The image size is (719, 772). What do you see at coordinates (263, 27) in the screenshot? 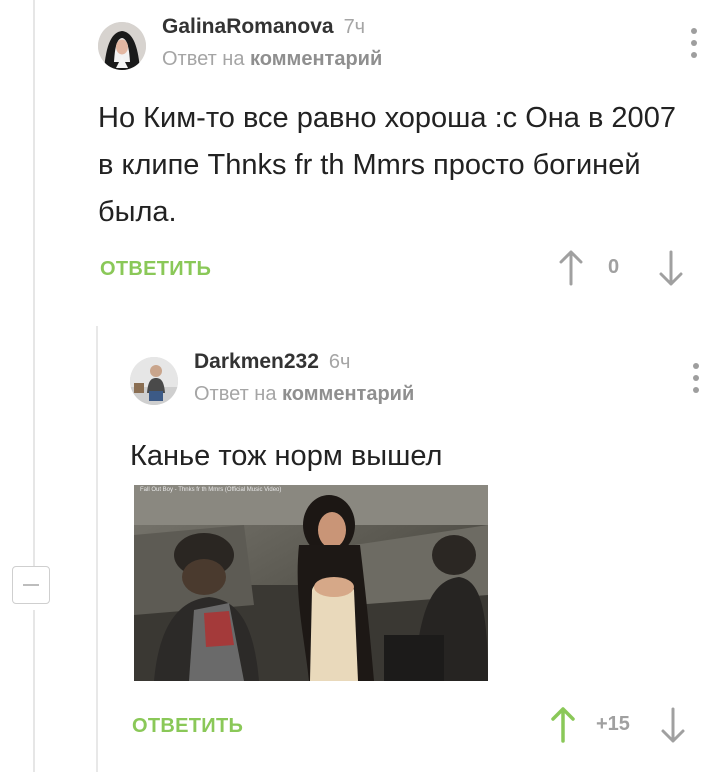
I see `author-name: GalinaRomanova 7ч` at bounding box center [263, 27].